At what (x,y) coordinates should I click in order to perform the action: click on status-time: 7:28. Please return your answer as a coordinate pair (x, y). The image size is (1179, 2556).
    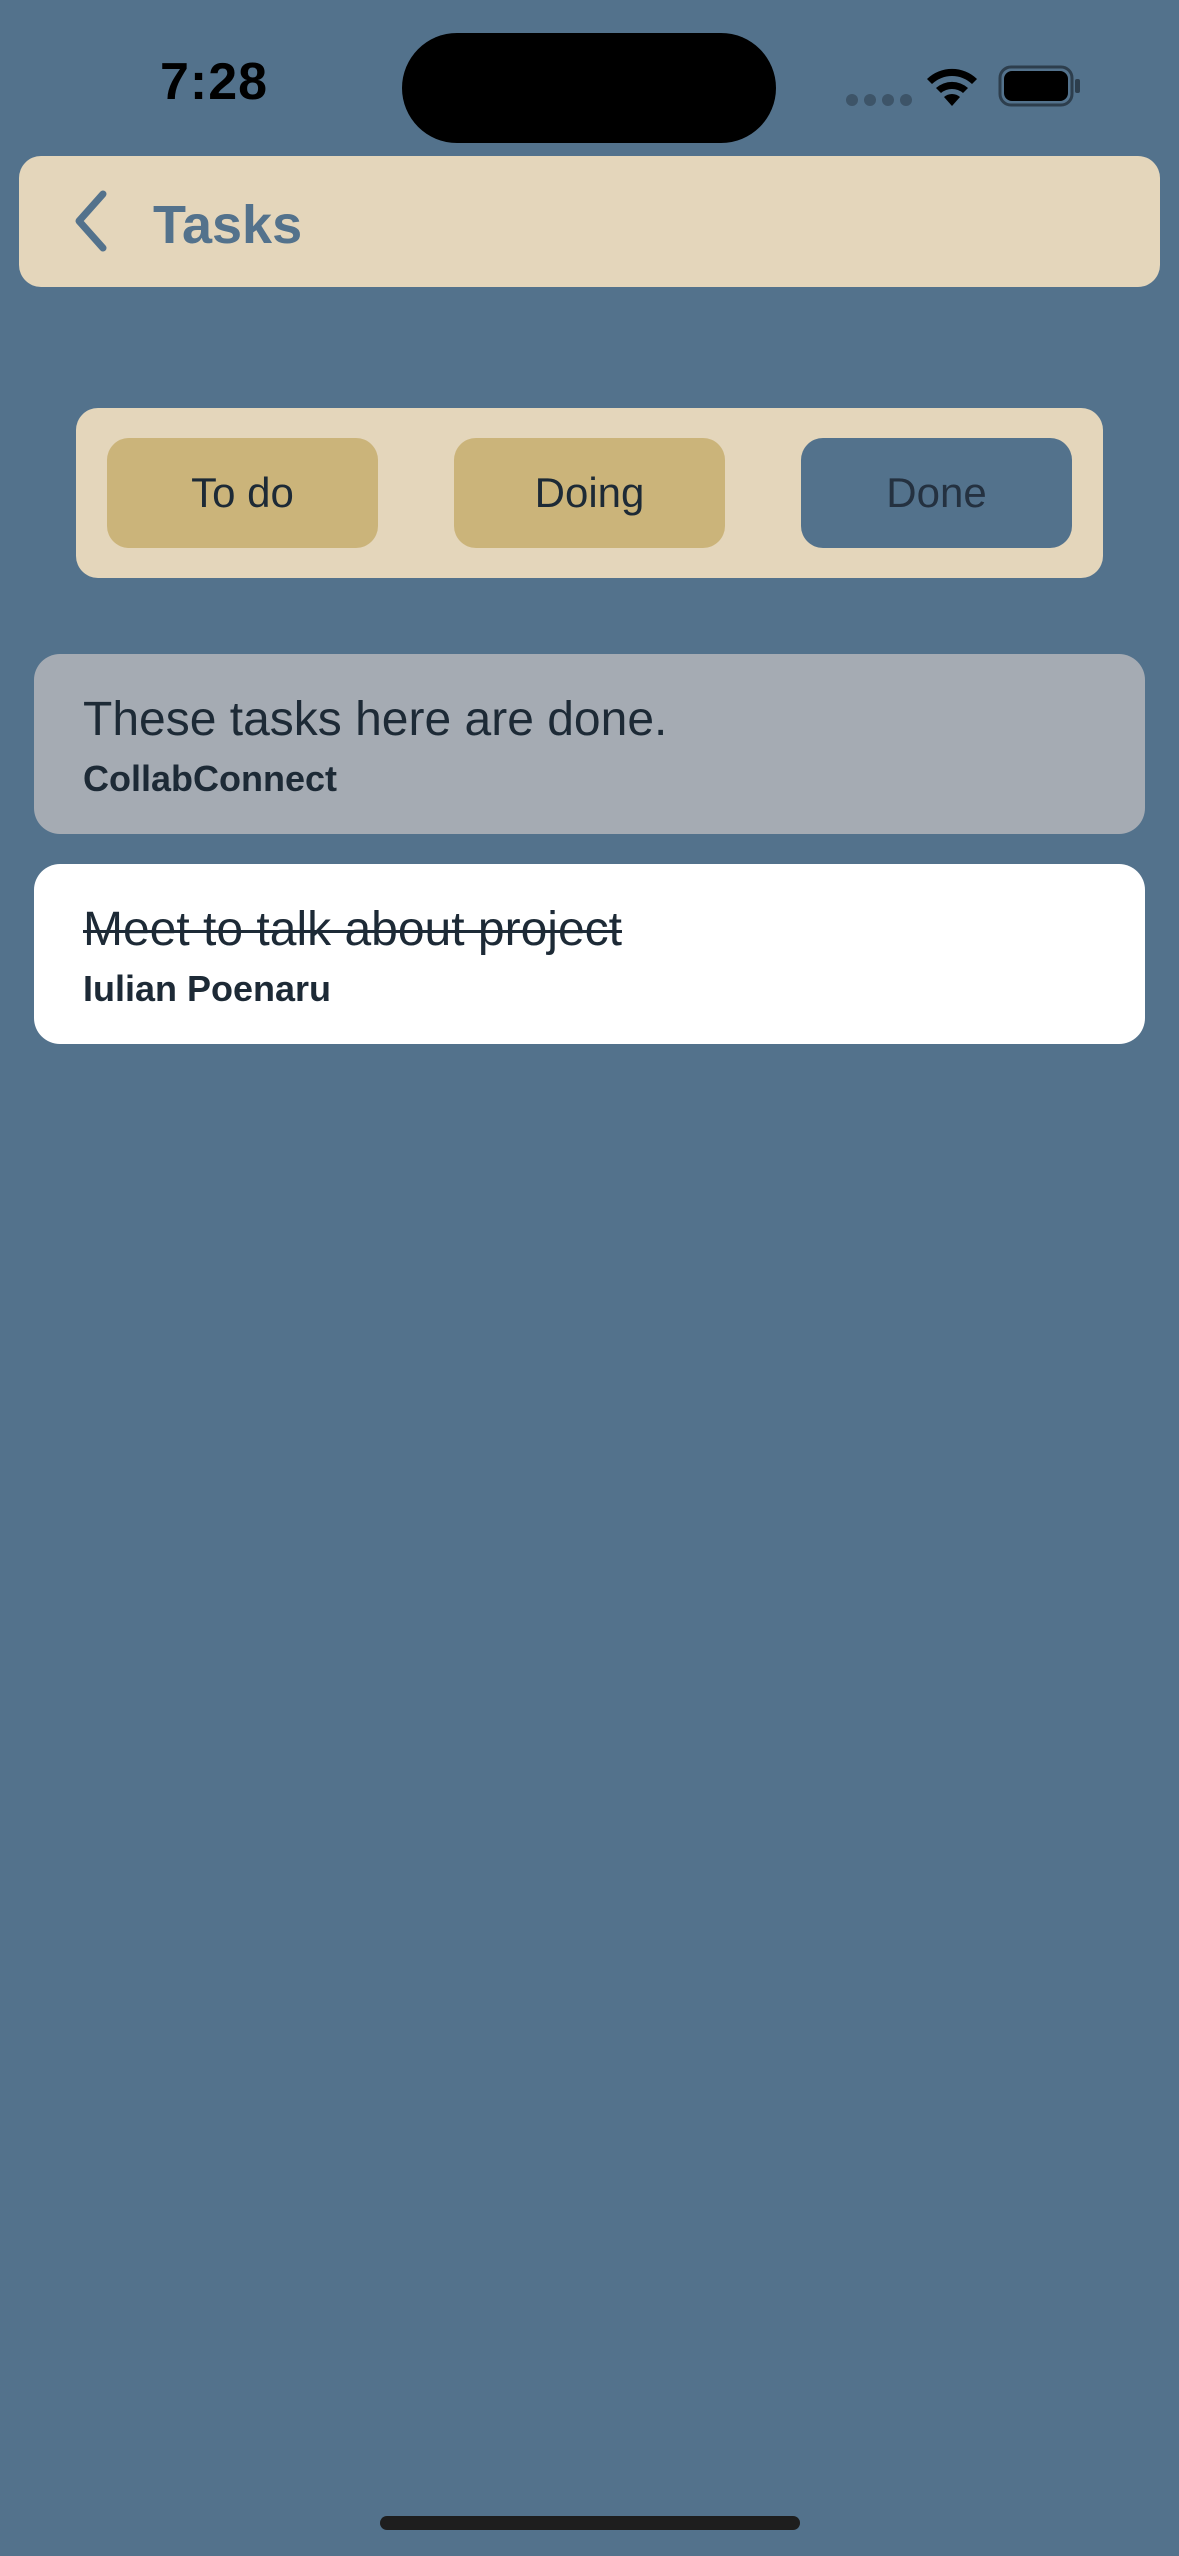
    Looking at the image, I should click on (214, 82).